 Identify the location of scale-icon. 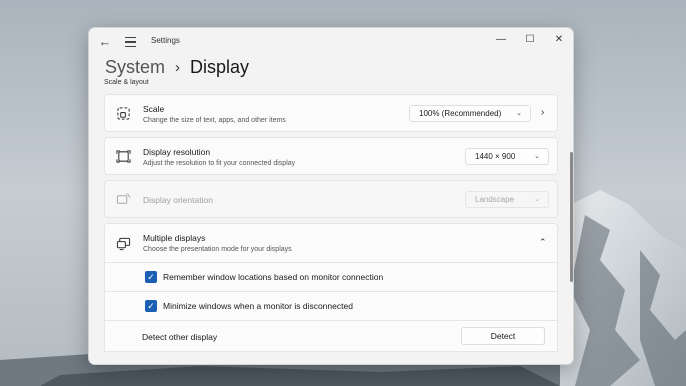
(123, 113).